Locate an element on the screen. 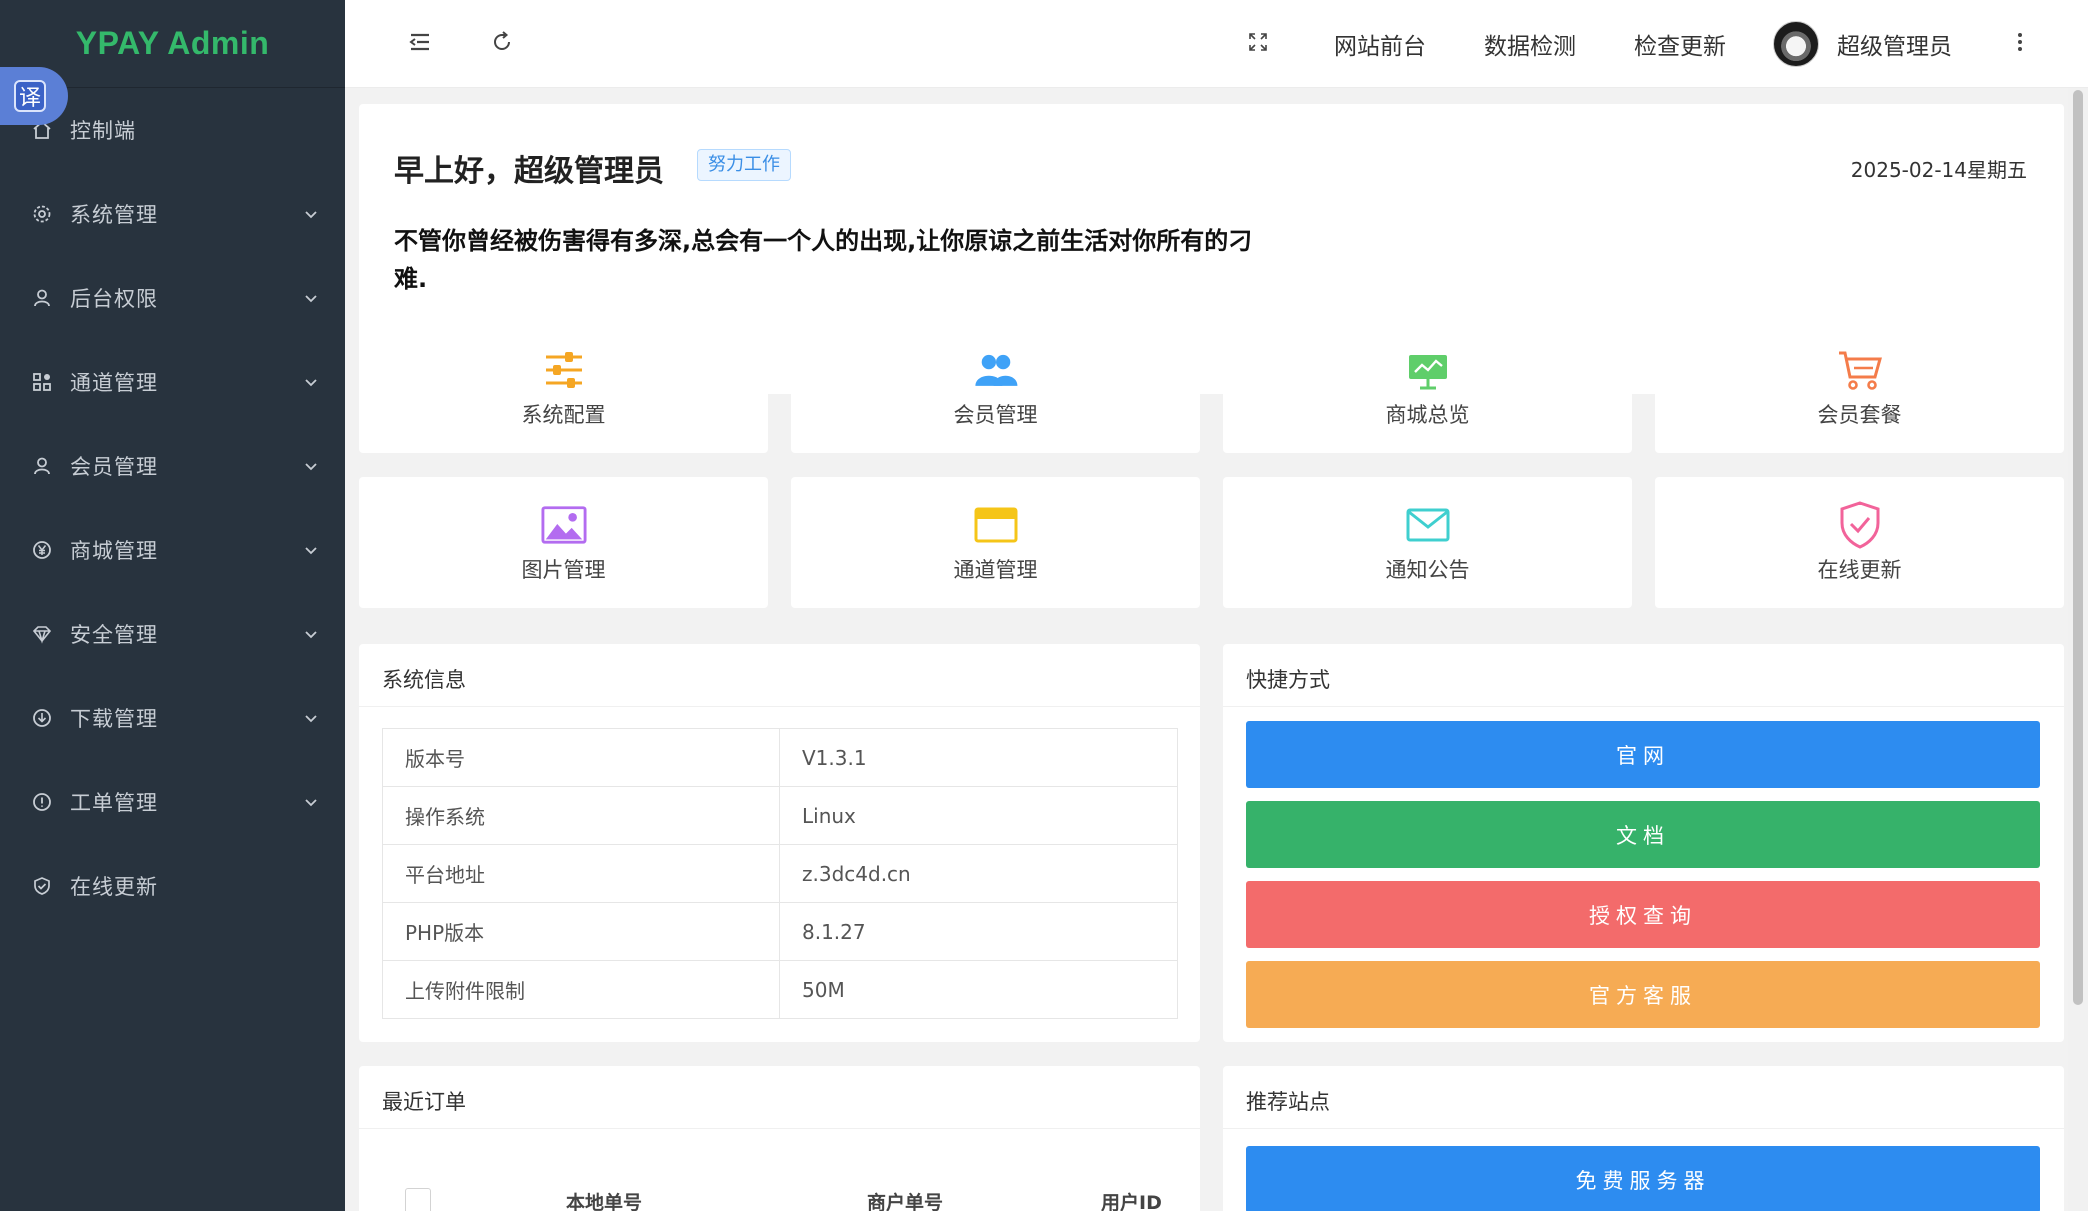  info-key: 平台地址 is located at coordinates (581, 873).